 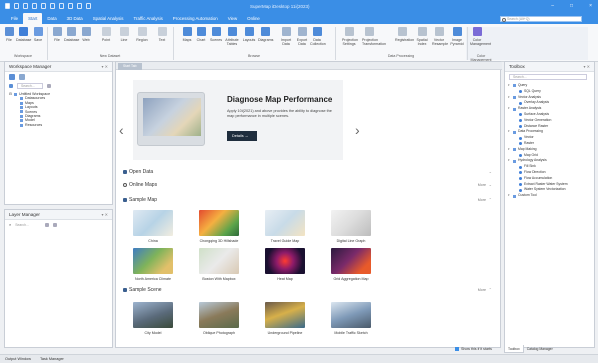 I want to click on sample-map-thumbnail: Digital Line Graph, so click(x=351, y=226).